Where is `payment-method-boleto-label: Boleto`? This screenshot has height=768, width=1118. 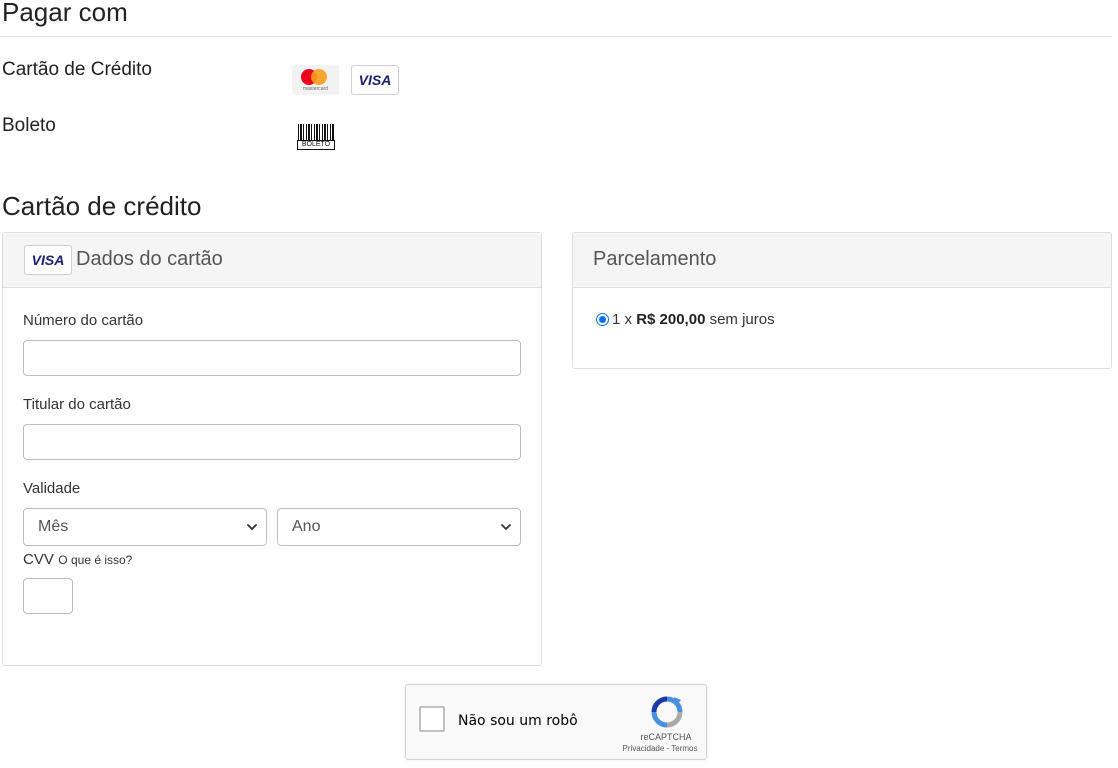 payment-method-boleto-label: Boleto is located at coordinates (29, 126).